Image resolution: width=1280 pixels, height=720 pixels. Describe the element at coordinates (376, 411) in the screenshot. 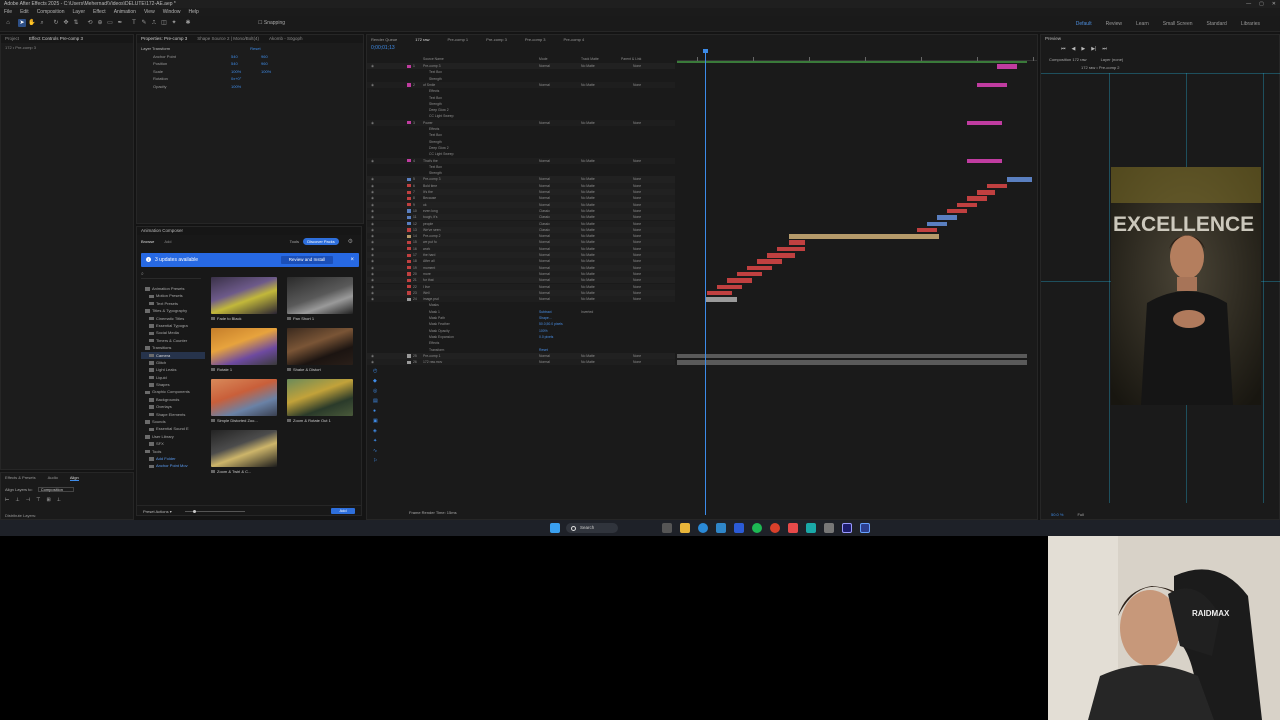

I see `solo-icon: ●` at that location.